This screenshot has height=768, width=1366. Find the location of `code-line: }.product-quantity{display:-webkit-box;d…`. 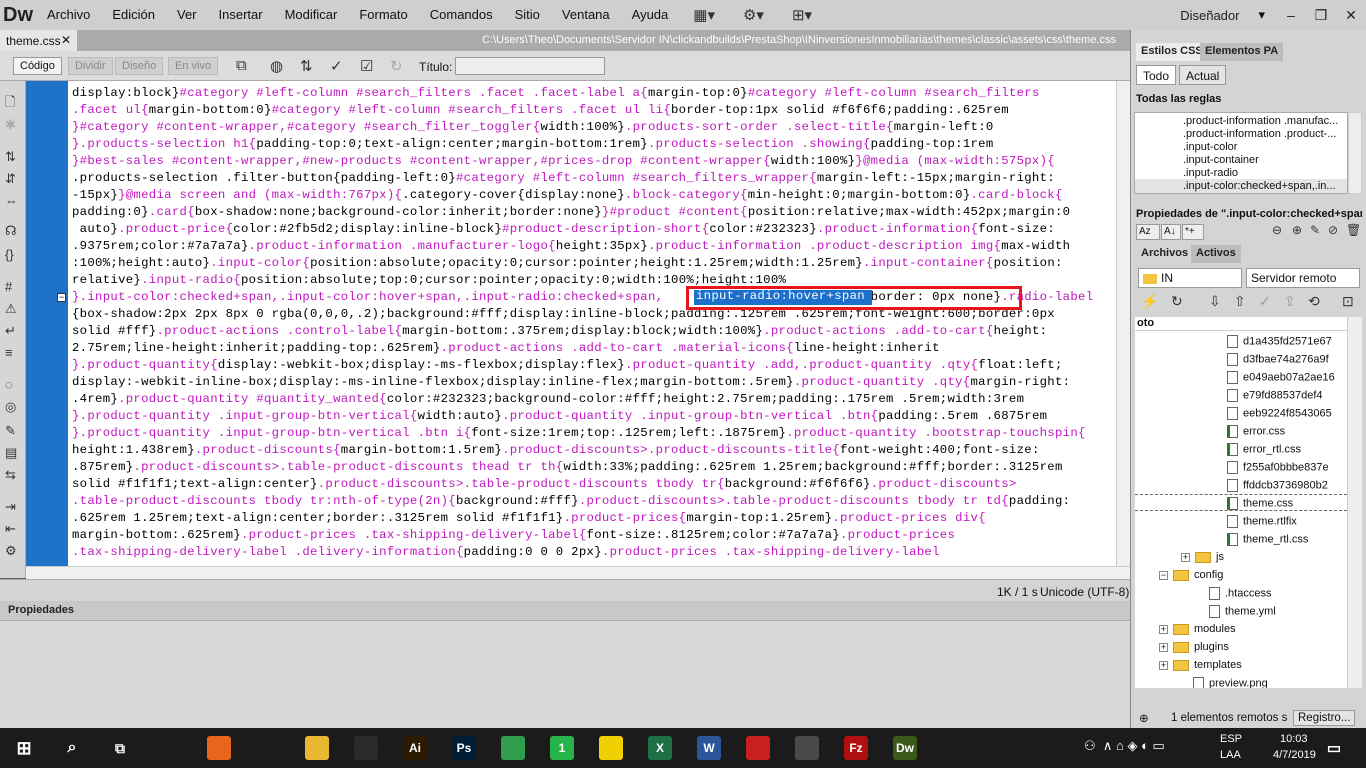

code-line: }.product-quantity{display:-webkit-box;d… is located at coordinates (567, 365).